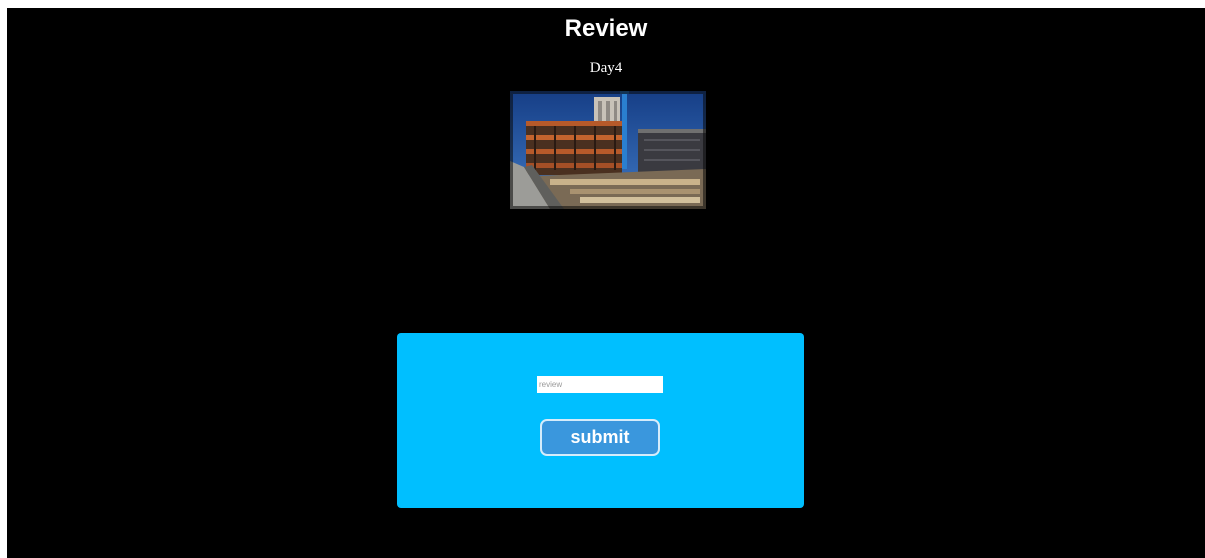 Image resolution: width=1205 pixels, height=558 pixels. Describe the element at coordinates (600, 437) in the screenshot. I see `submit-button: submit` at that location.